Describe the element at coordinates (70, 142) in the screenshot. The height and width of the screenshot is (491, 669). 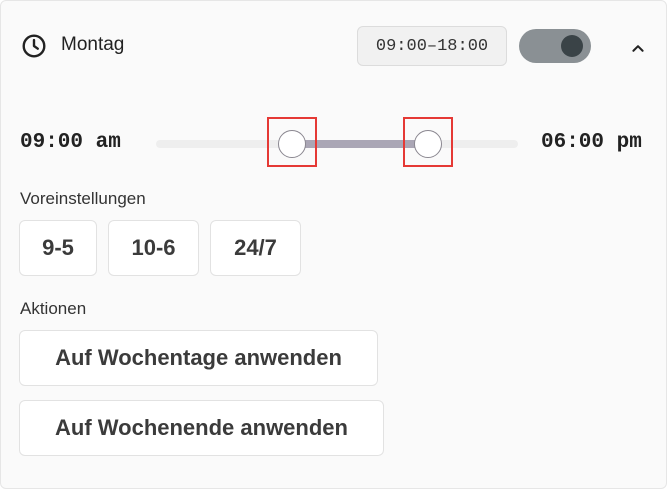
I see `start-time-label: 09:00 am` at that location.